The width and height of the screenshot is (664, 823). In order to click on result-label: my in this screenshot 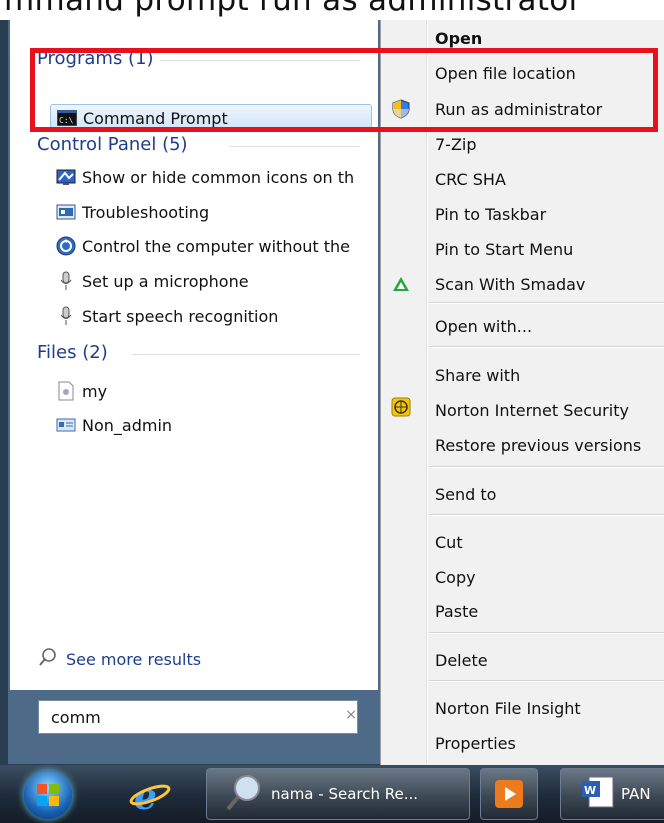, I will do `click(95, 391)`.